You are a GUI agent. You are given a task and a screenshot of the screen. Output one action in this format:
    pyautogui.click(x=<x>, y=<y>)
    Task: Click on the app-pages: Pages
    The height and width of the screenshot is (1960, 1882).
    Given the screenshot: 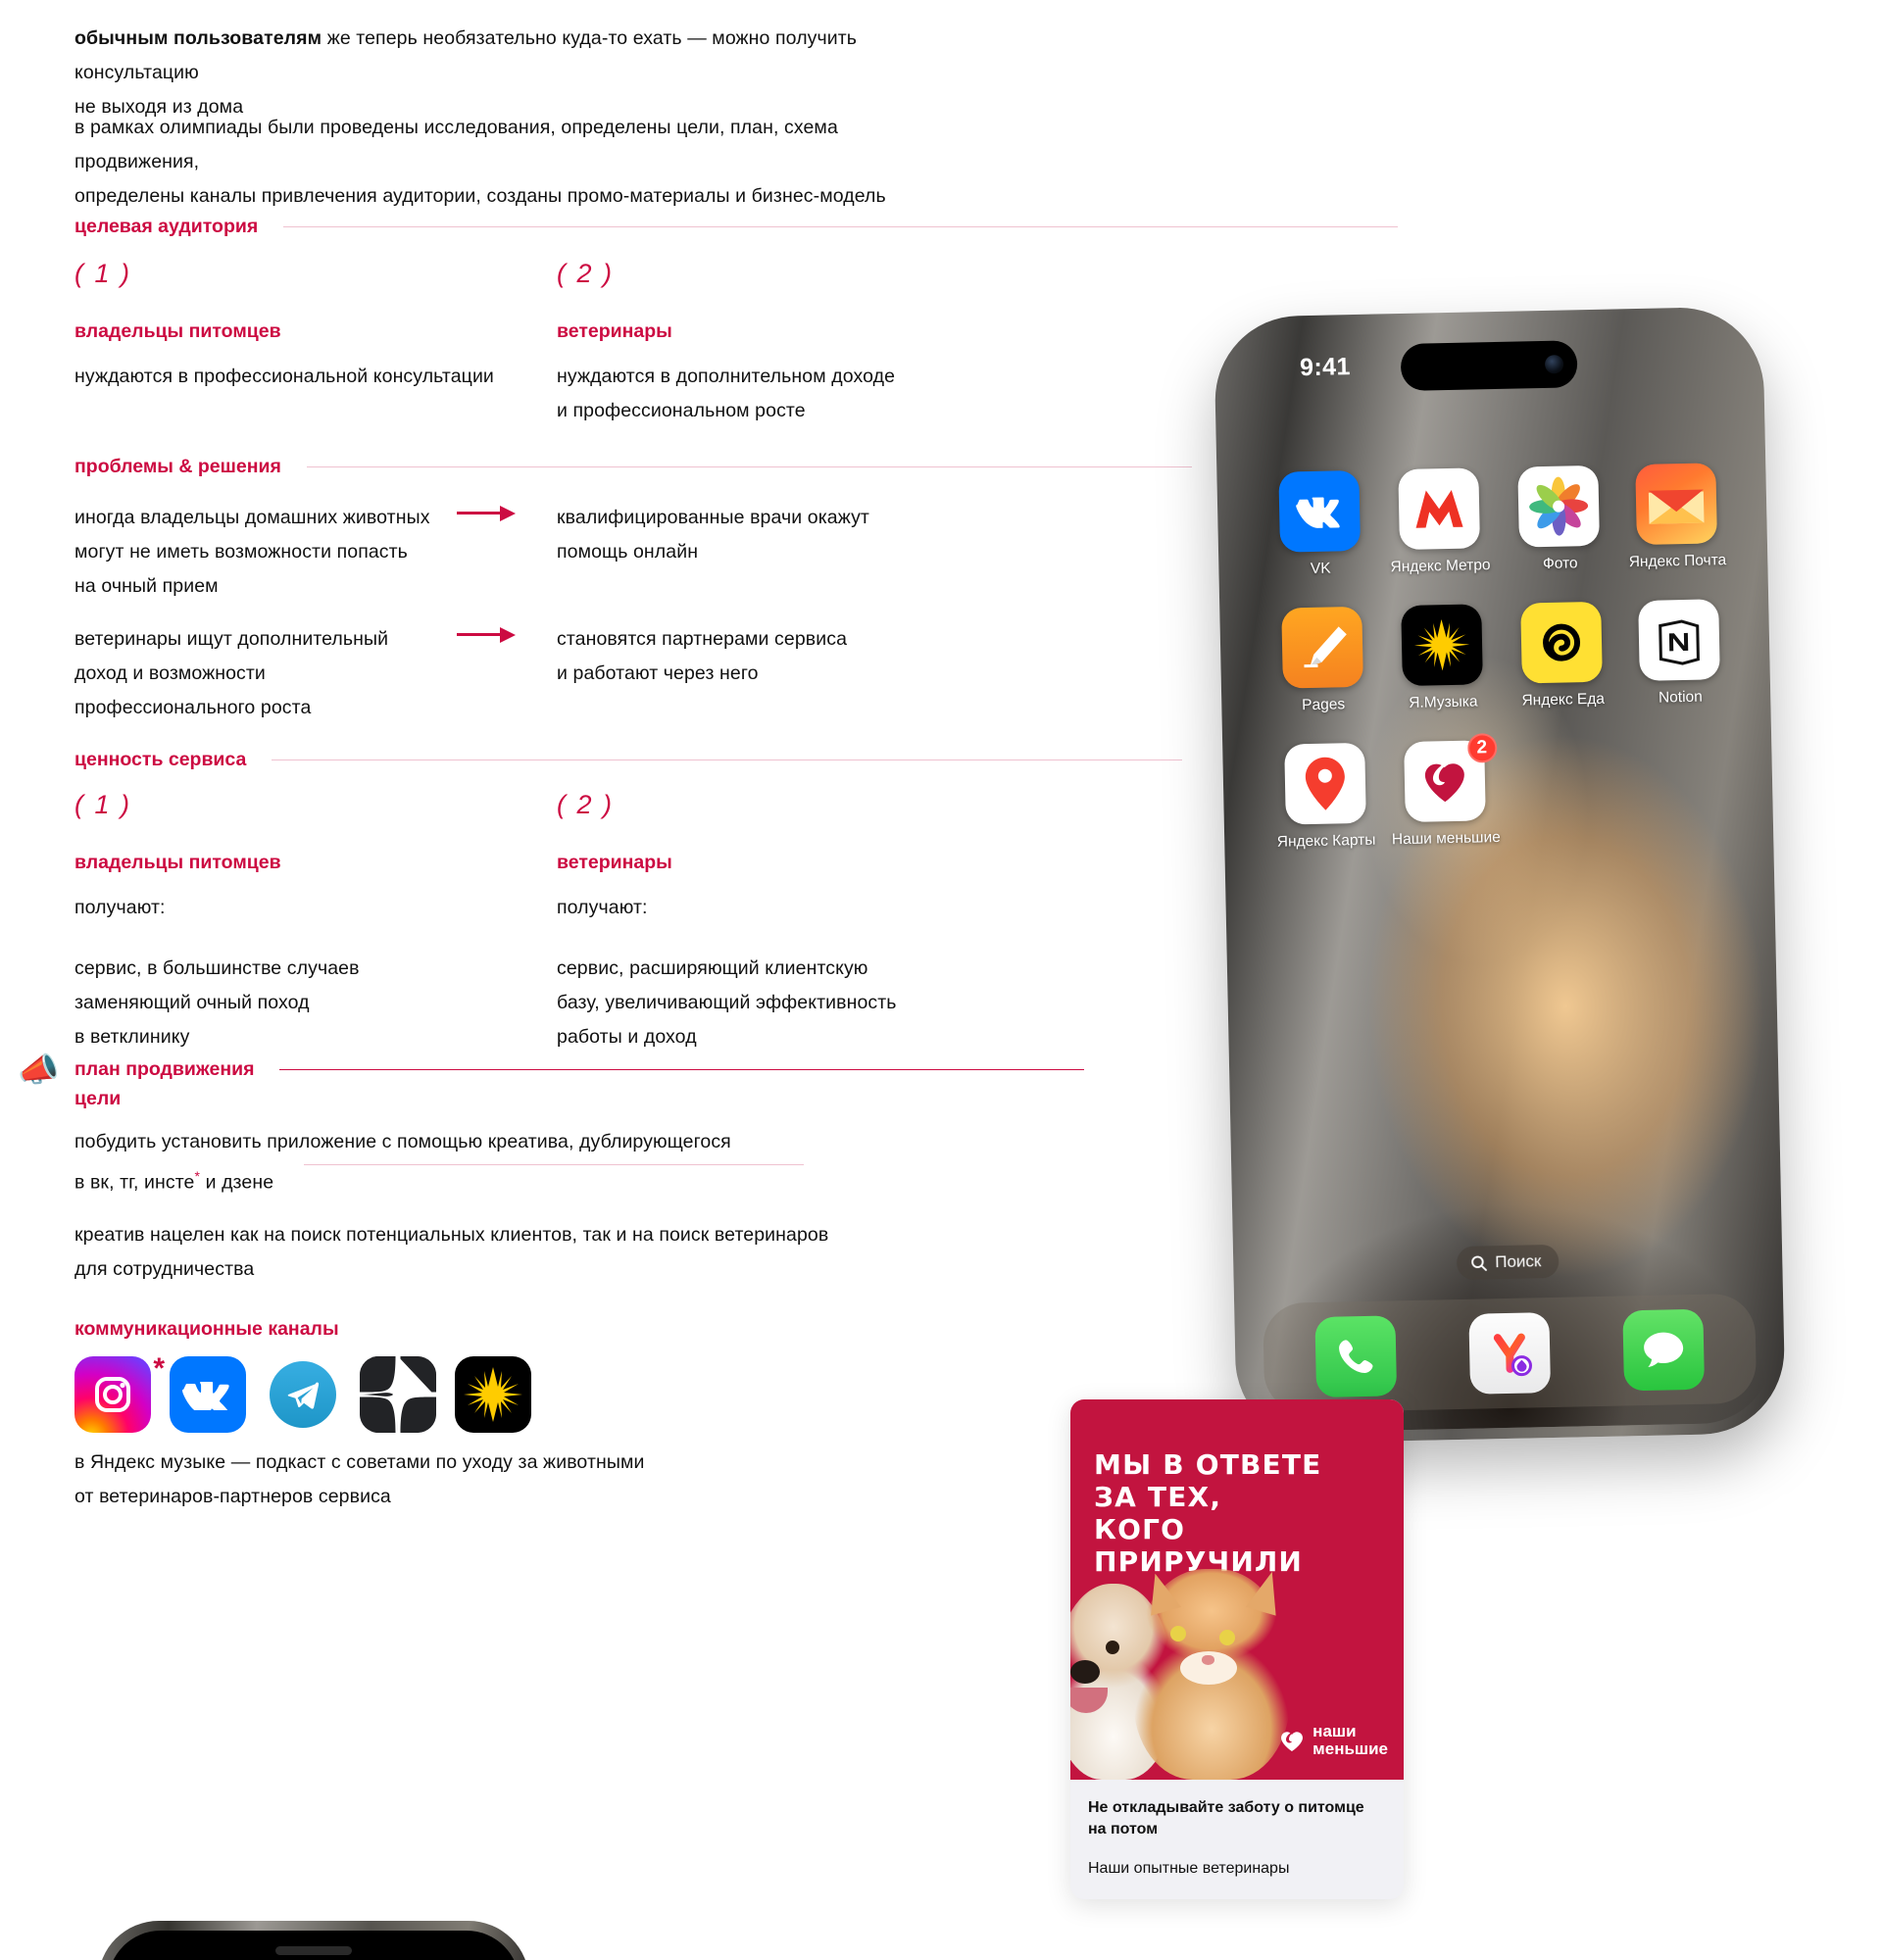 What is the action you would take?
    pyautogui.click(x=1322, y=660)
    